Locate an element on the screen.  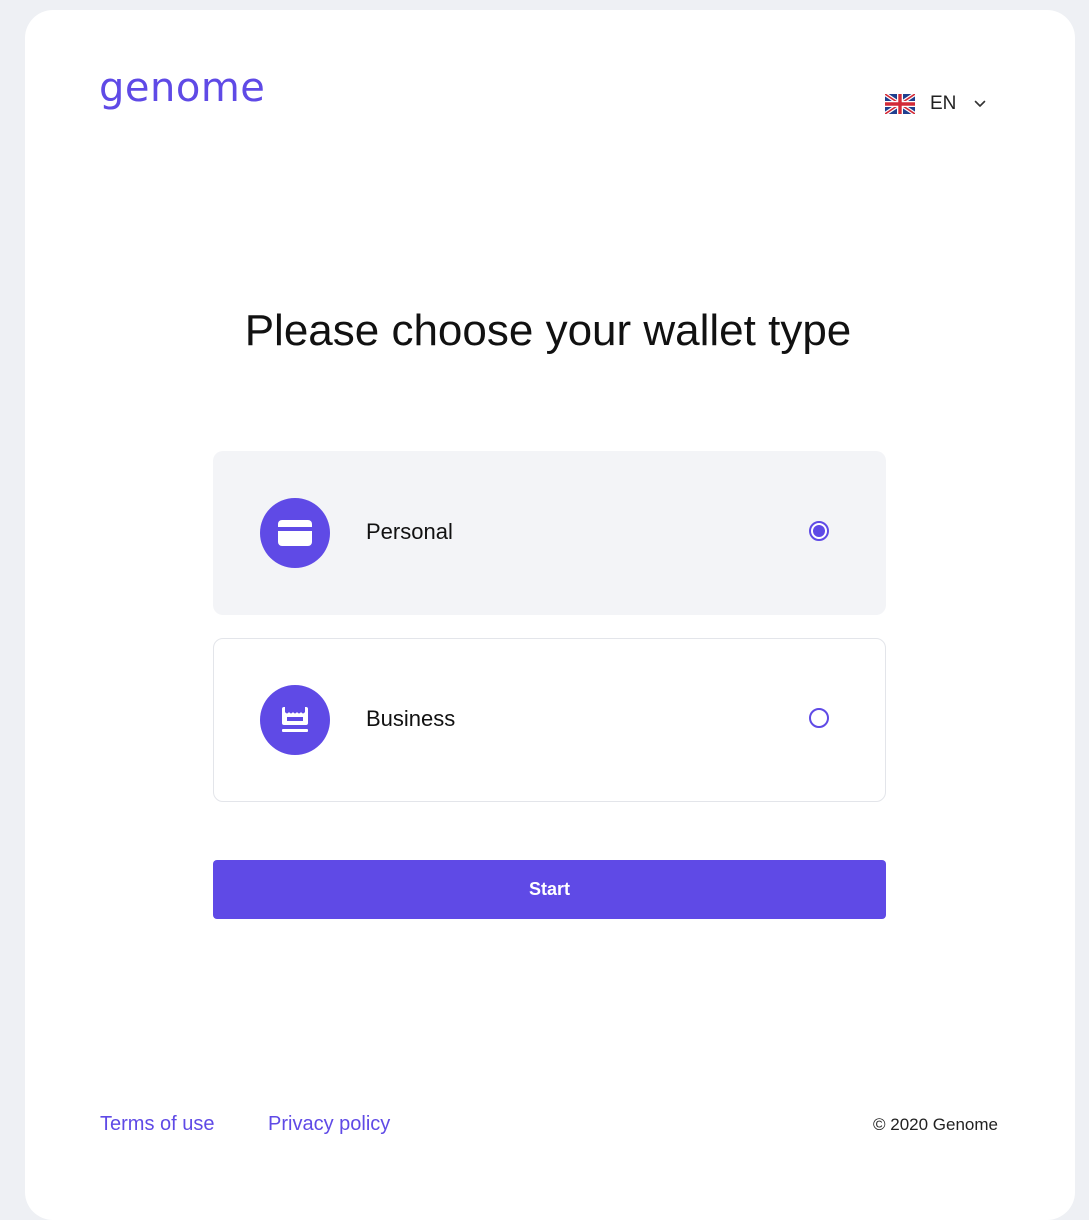
genome-logo: genome is located at coordinates (182, 88).